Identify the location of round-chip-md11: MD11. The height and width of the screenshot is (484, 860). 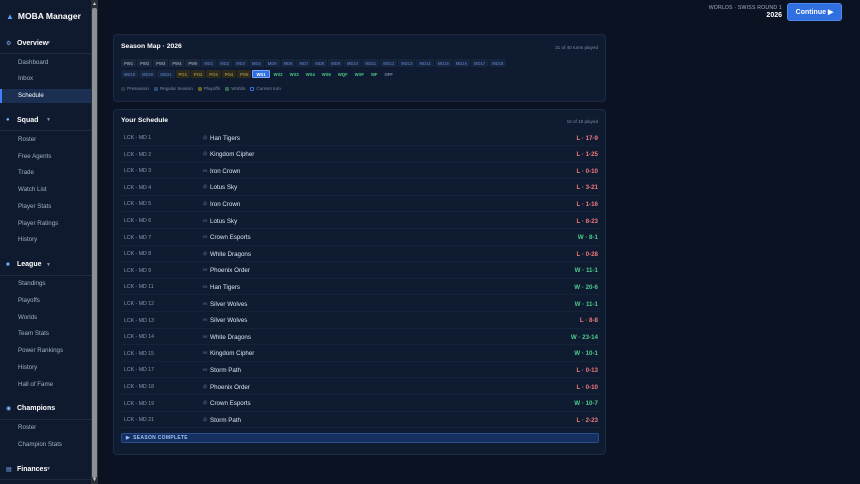
(371, 63).